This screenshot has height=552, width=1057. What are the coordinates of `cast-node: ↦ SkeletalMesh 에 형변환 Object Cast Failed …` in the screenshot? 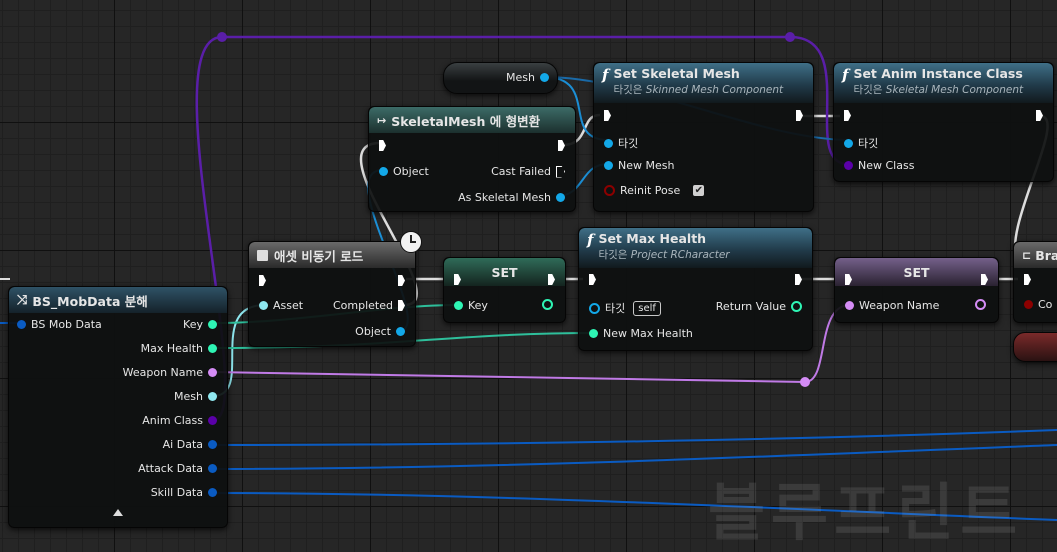 It's located at (472, 159).